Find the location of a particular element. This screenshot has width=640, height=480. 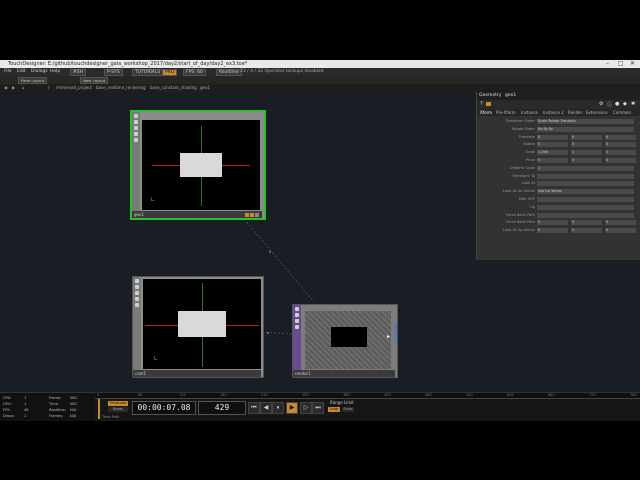

menu-help: Help is located at coordinates (55, 71).